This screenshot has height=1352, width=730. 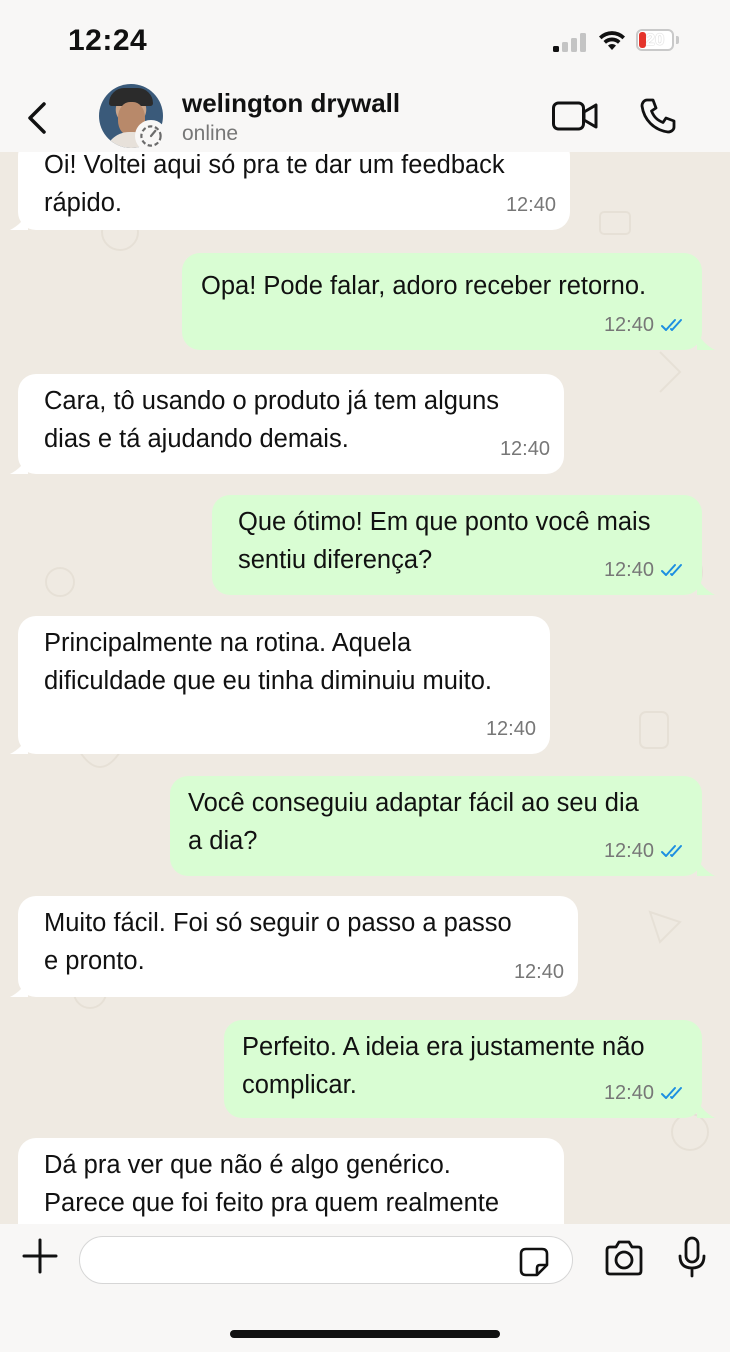 I want to click on battery-nub, so click(x=677, y=40).